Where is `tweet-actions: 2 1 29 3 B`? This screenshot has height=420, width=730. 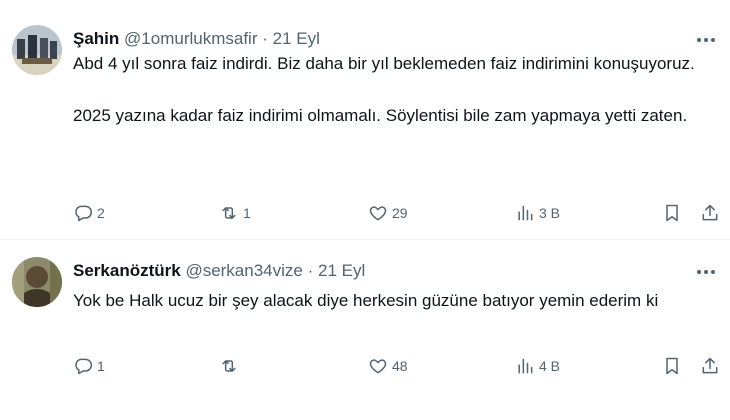 tweet-actions: 2 1 29 3 B is located at coordinates (365, 213).